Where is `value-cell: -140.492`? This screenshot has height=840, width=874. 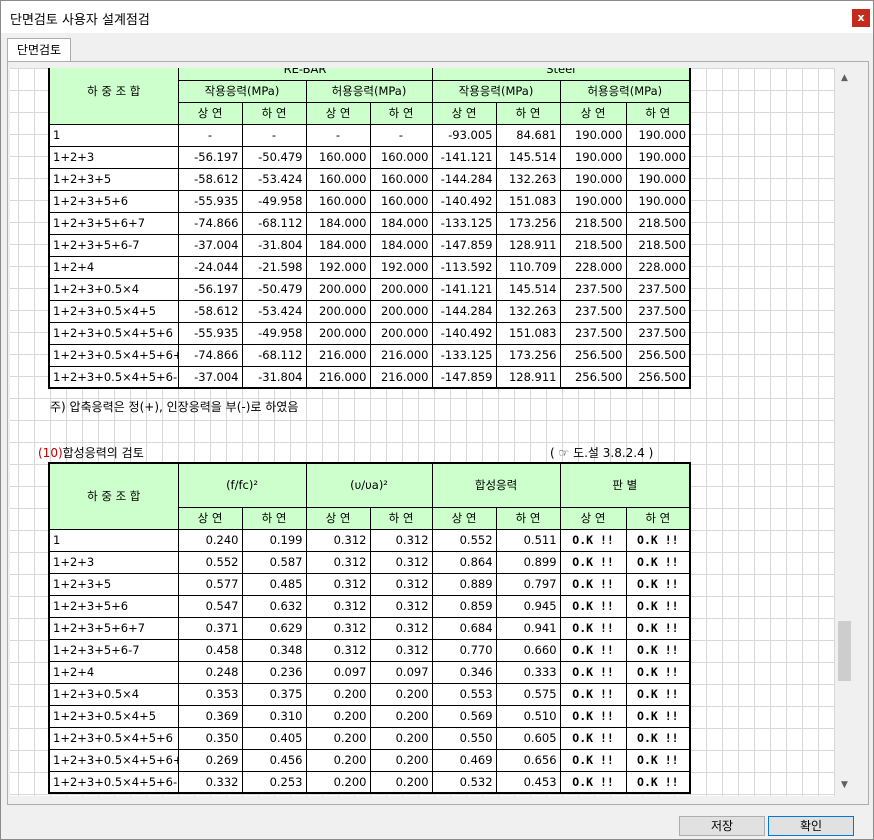
value-cell: -140.492 is located at coordinates (464, 201).